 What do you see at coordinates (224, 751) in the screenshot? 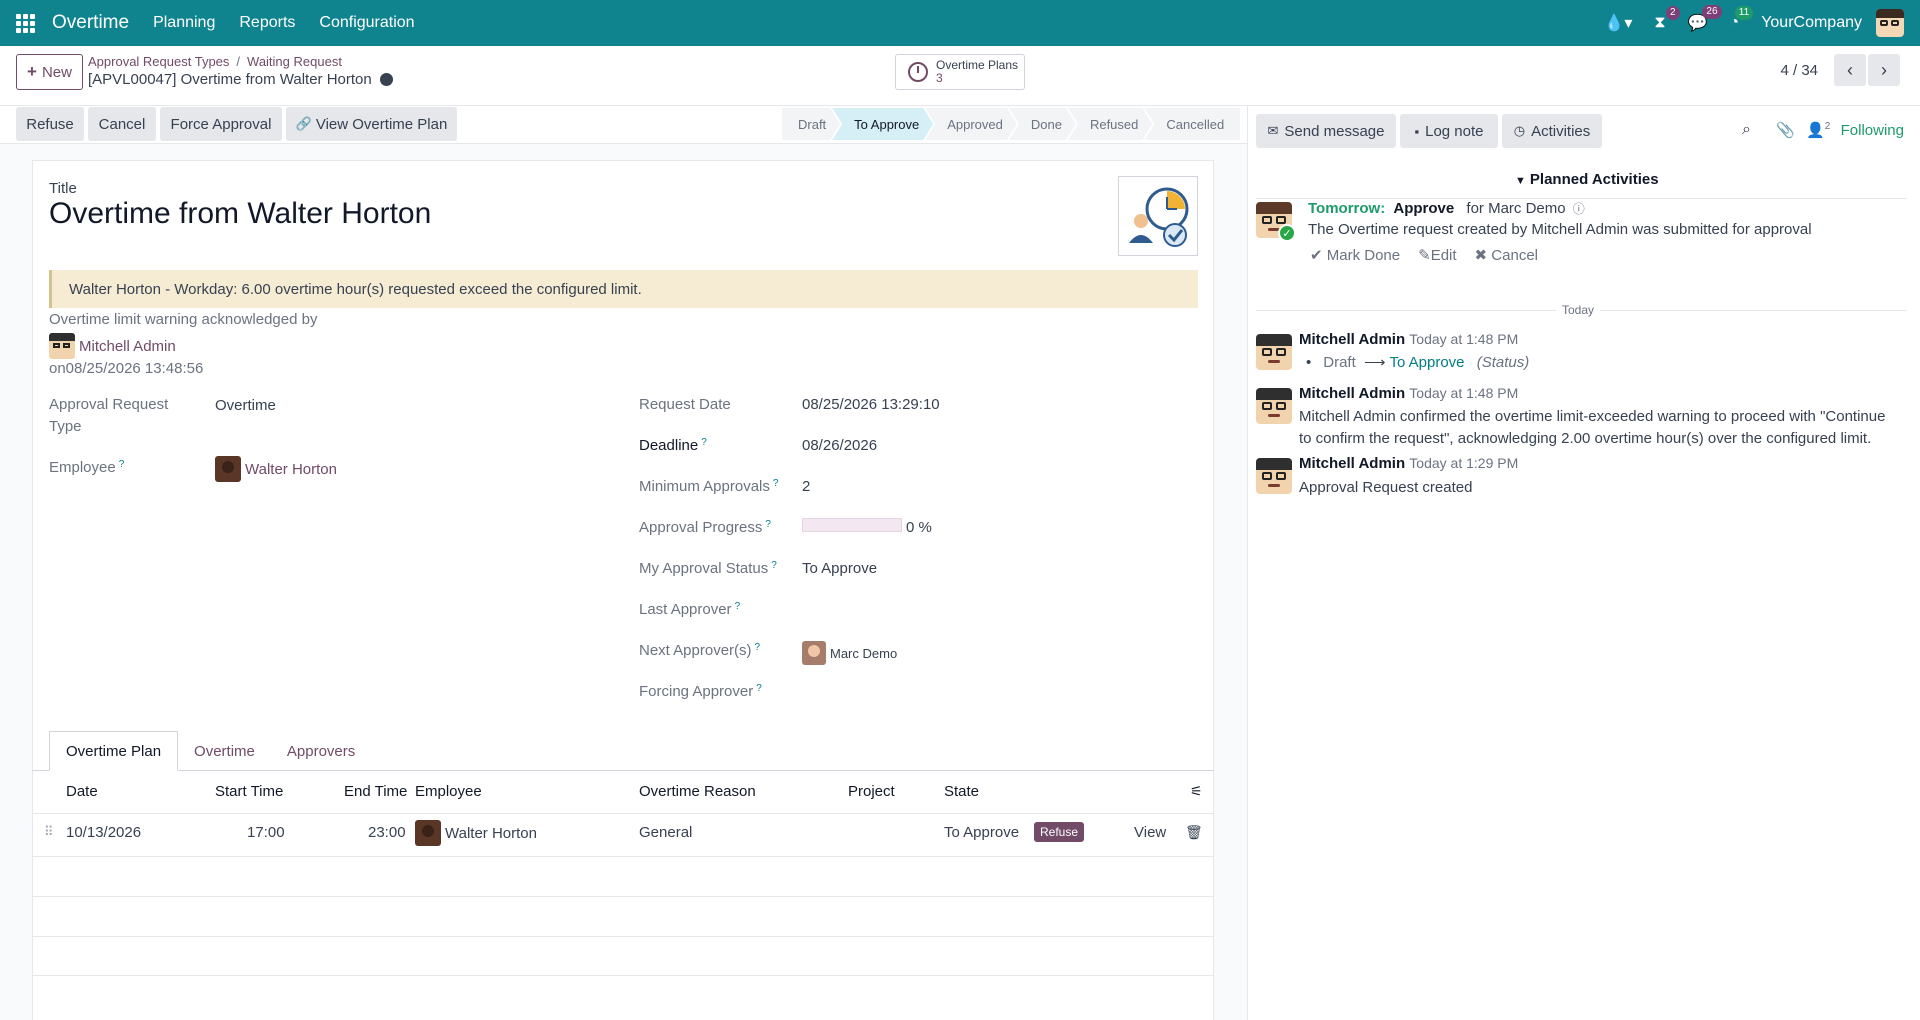
I see `tab-overtime: Overtime` at bounding box center [224, 751].